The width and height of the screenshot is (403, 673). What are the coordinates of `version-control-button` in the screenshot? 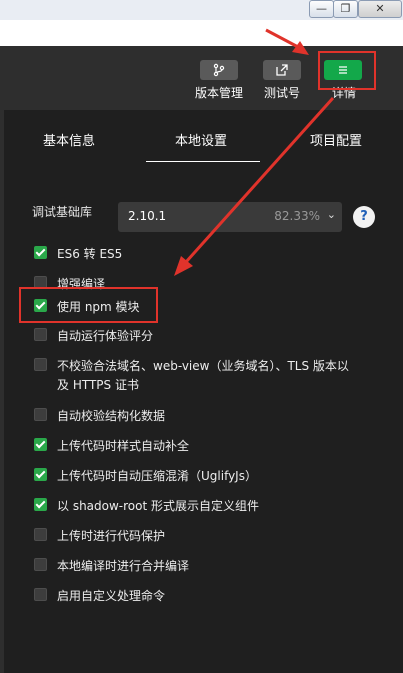 It's located at (219, 70).